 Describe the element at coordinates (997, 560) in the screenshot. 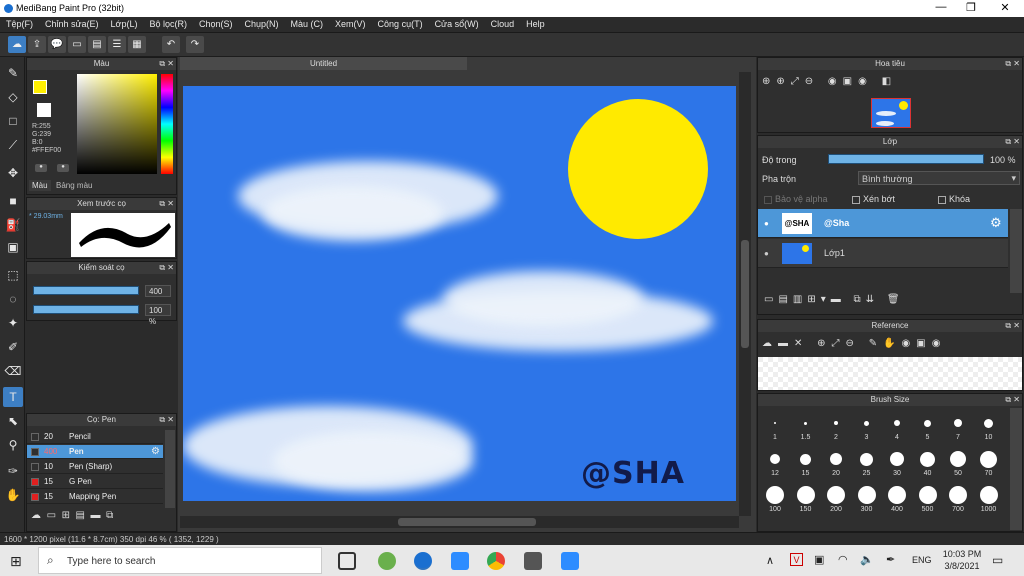

I see `notification-icon: ▭` at that location.